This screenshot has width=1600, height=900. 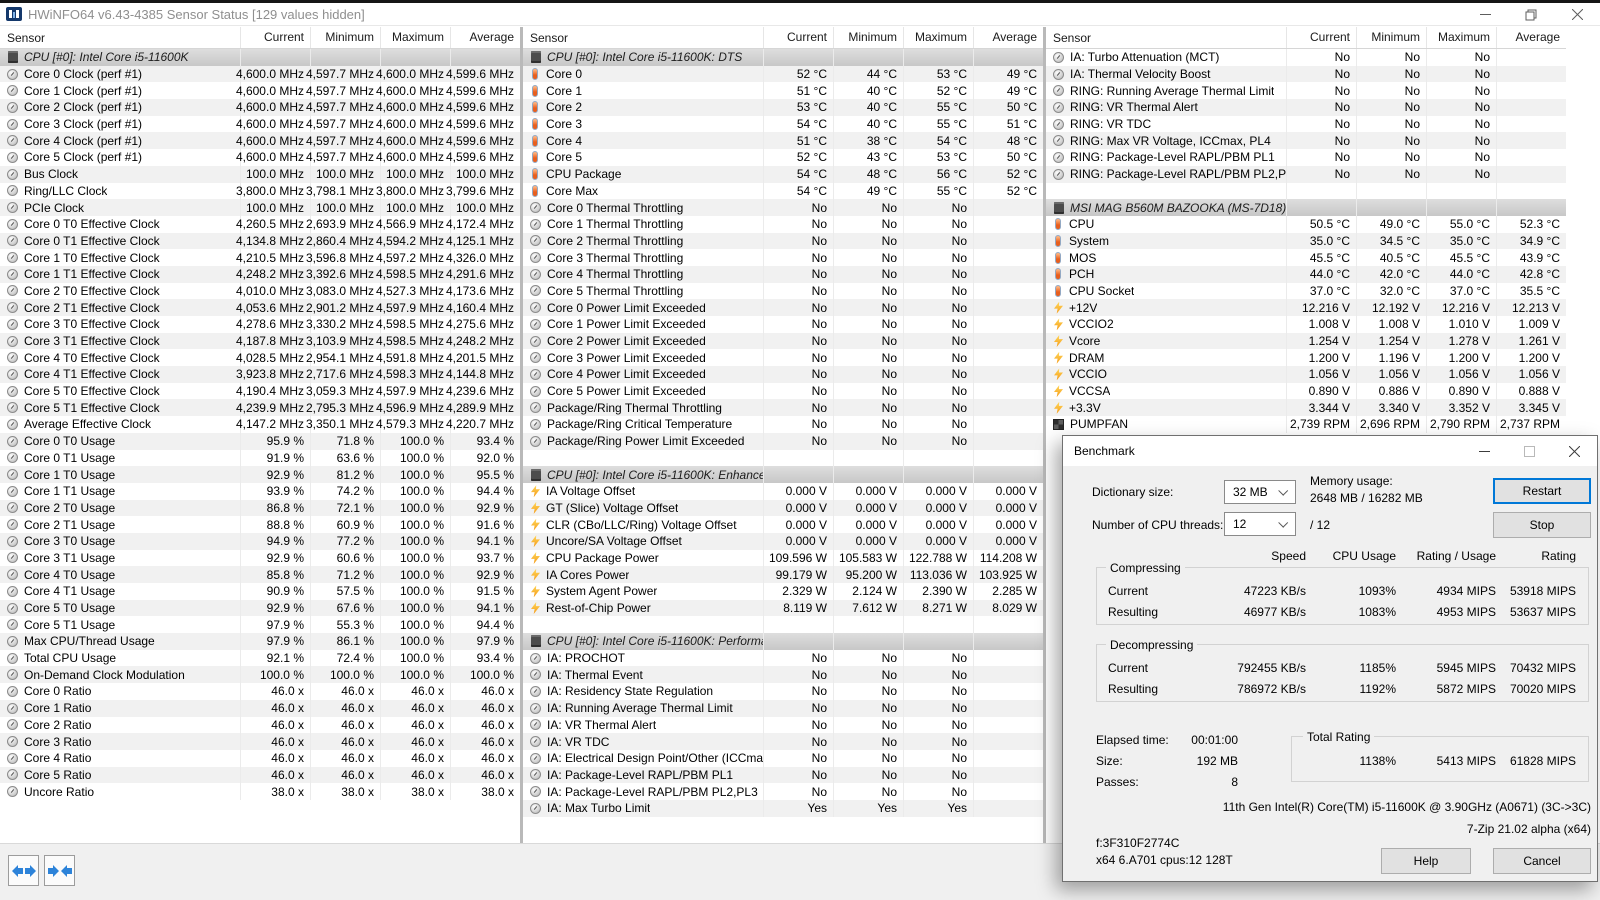 I want to click on sensor-row: VCCIO2 1.008 V 1.008 V 1.010 V 1.009 V, so click(x=1306, y=324).